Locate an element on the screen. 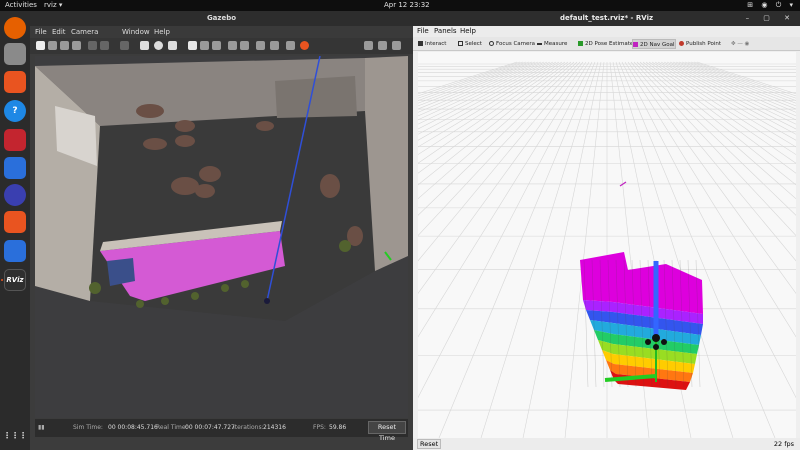 The height and width of the screenshot is (450, 800). iterations-label: Iterations: is located at coordinates (248, 427).